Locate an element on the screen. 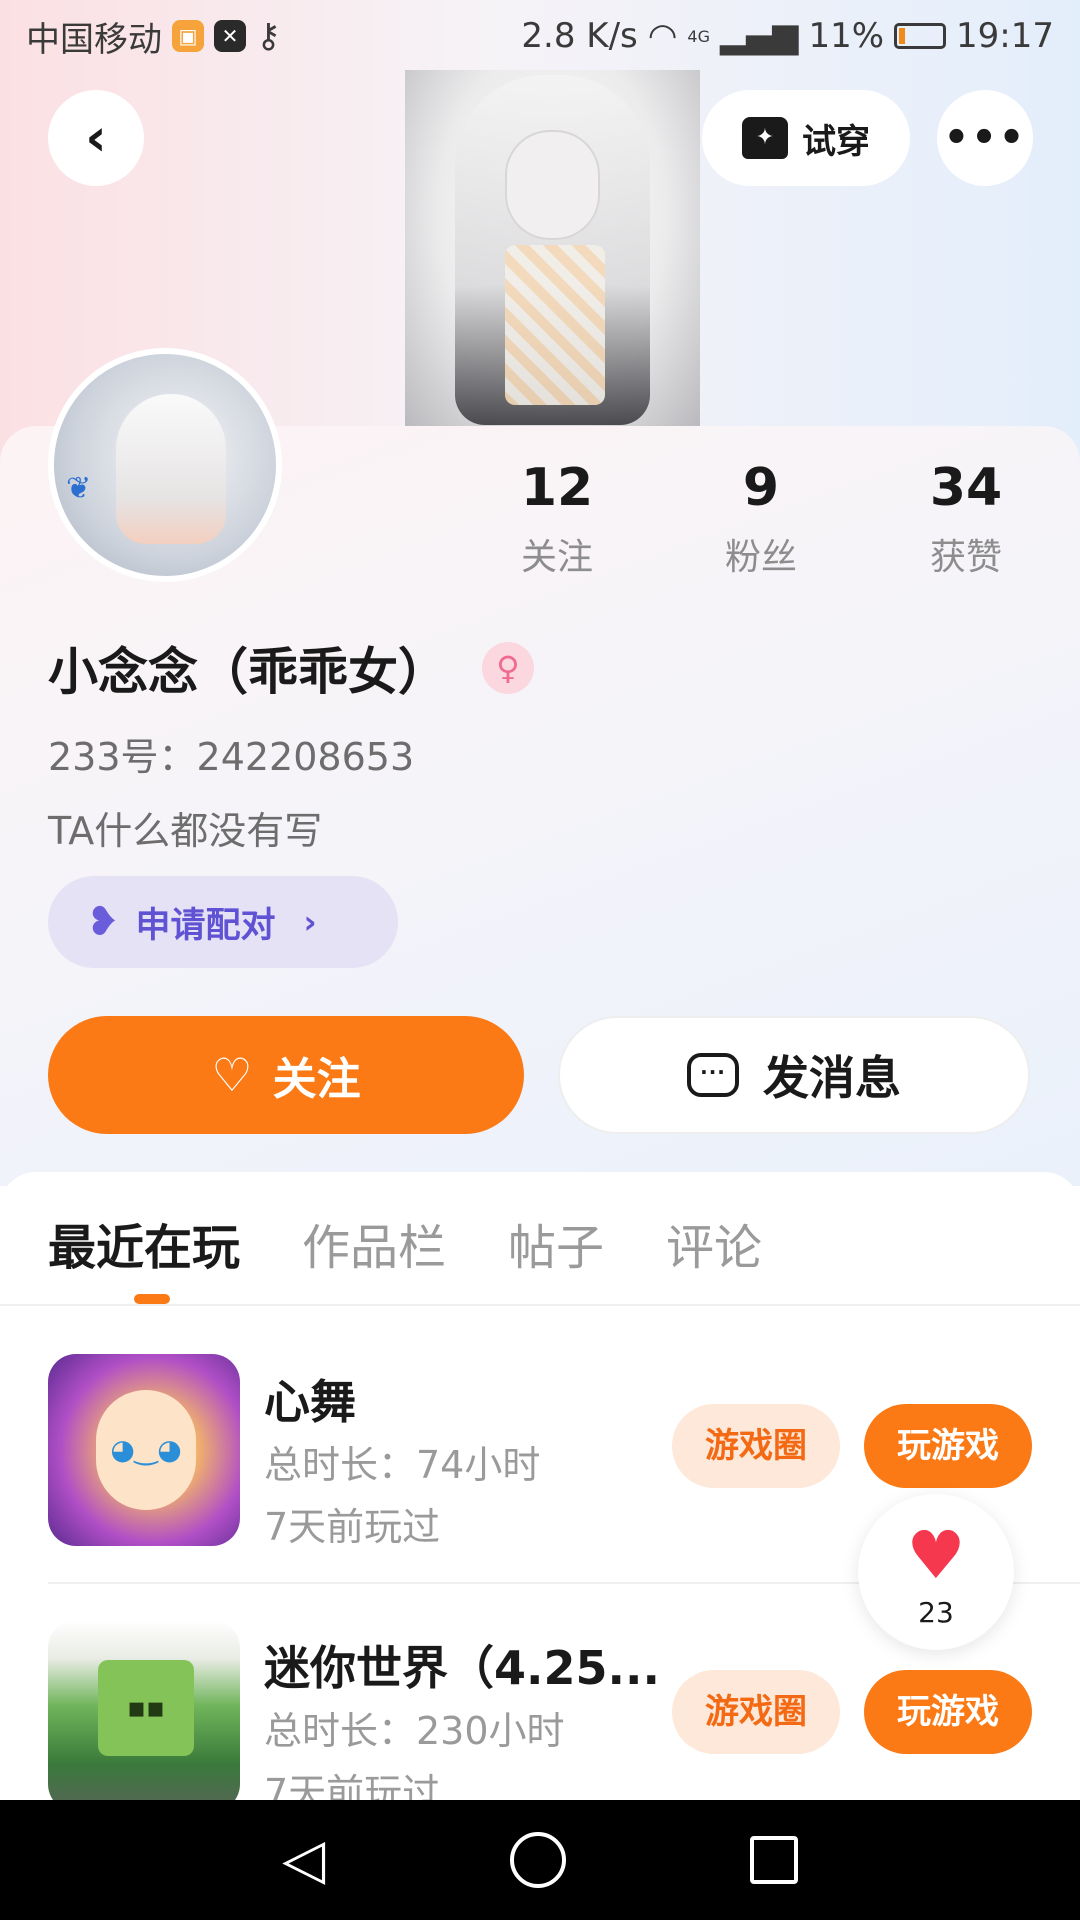  chevron-right-icon: › is located at coordinates (310, 922).